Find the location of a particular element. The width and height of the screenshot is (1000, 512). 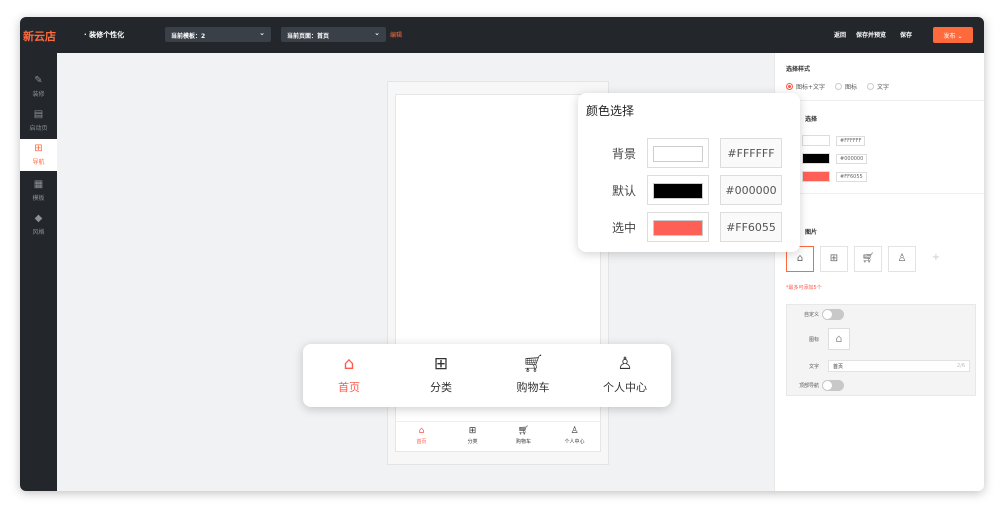

nav-text-value: 首页 is located at coordinates (838, 367).